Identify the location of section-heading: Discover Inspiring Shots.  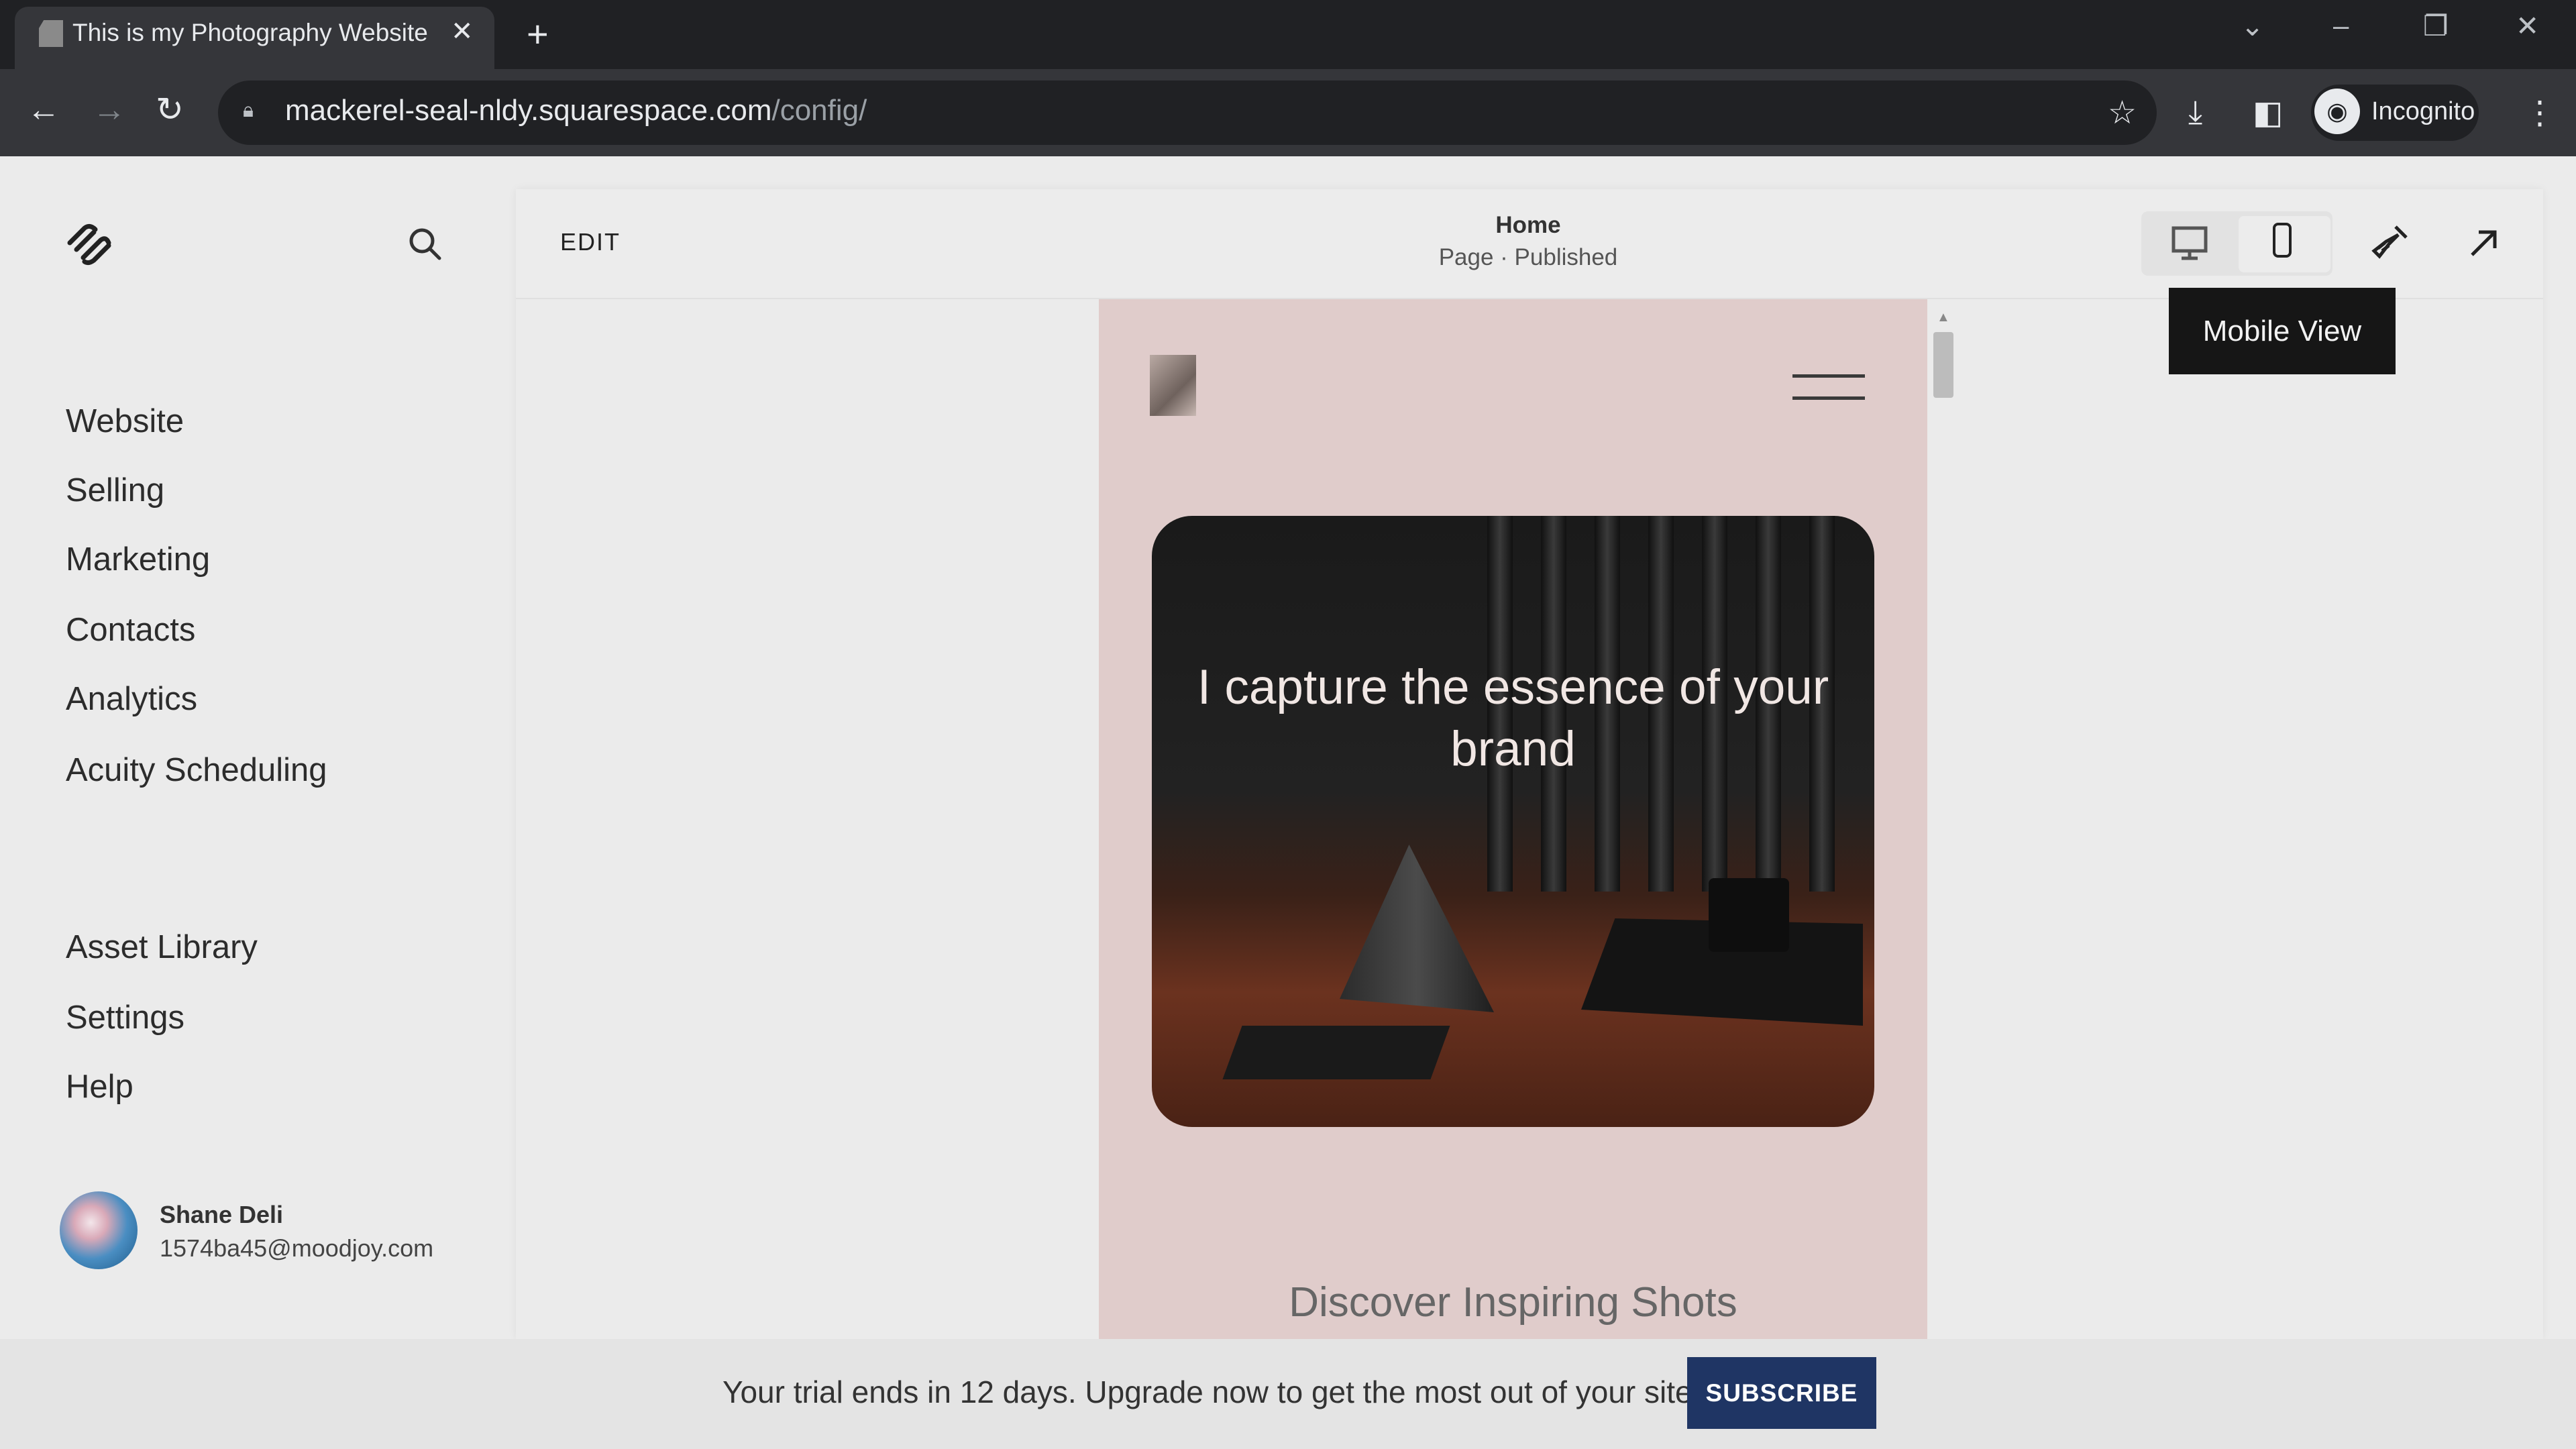
(1513, 1302).